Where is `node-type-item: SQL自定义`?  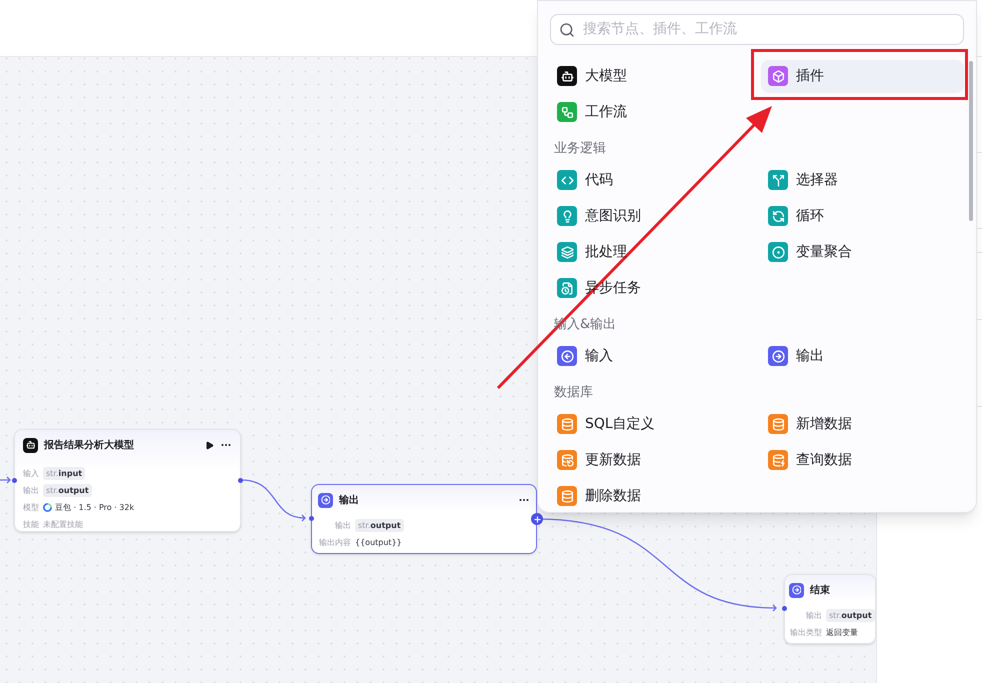 node-type-item: SQL自定义 is located at coordinates (651, 424).